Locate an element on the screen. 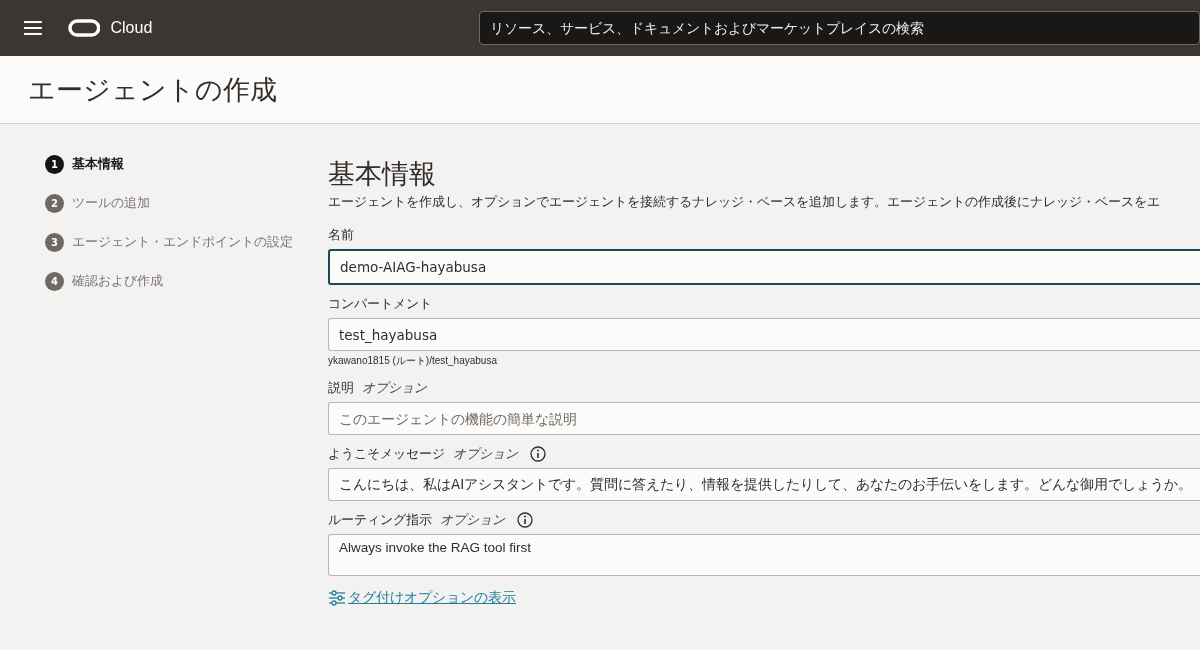  step-number: 4 is located at coordinates (54, 281).